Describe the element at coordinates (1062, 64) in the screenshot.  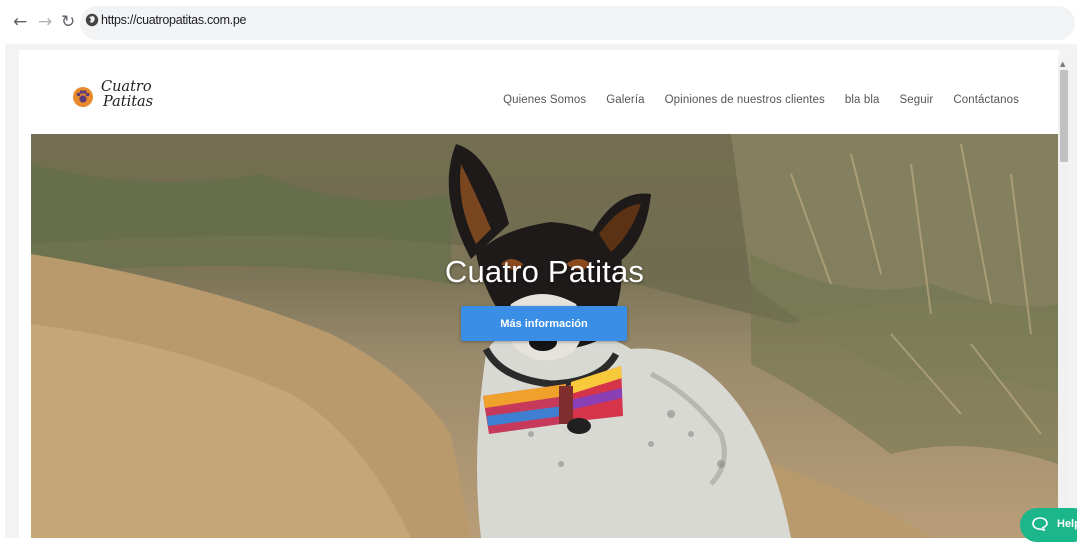
I see `scroll-up-arrow-icon: ▲` at that location.